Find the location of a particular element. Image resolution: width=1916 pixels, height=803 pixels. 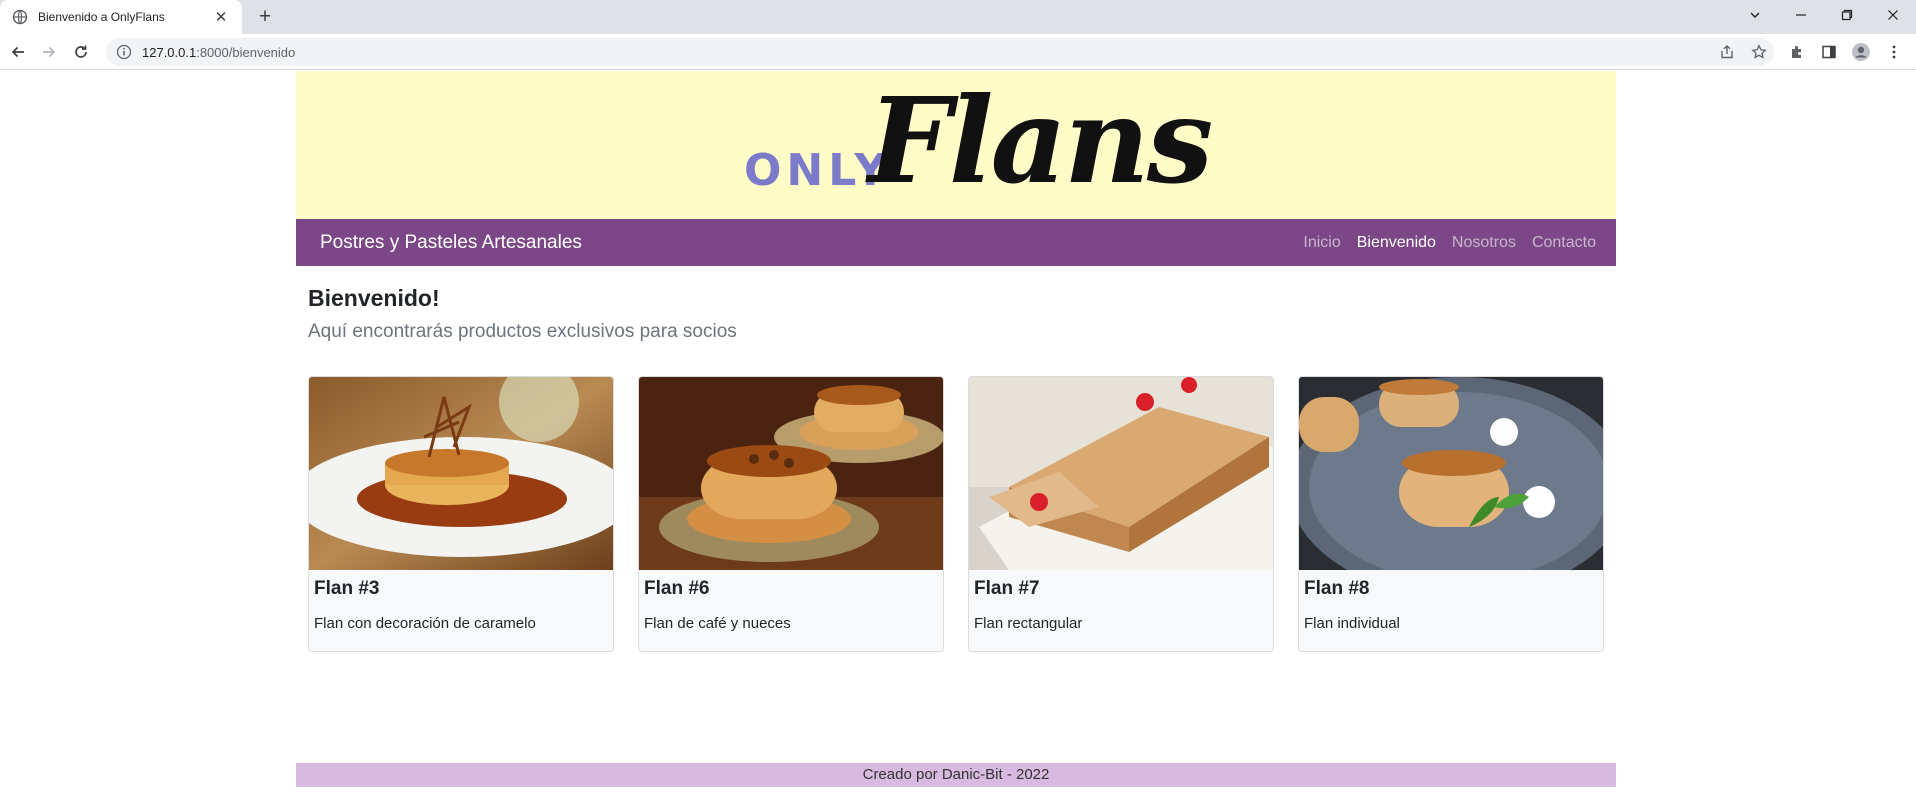

restore-button is located at coordinates (1847, 15).